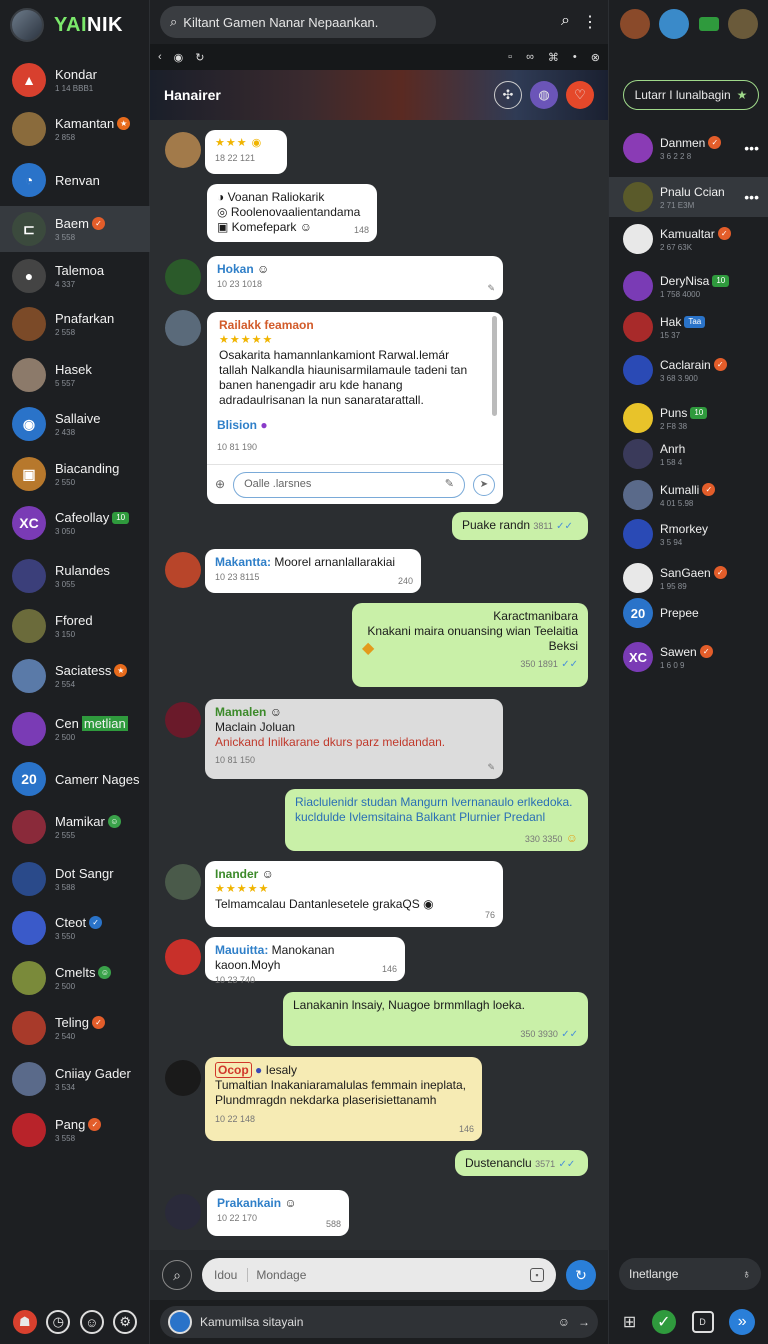 The image size is (768, 1344). Describe the element at coordinates (125, 1322) in the screenshot. I see `settings-gear-icon: ⚙` at that location.